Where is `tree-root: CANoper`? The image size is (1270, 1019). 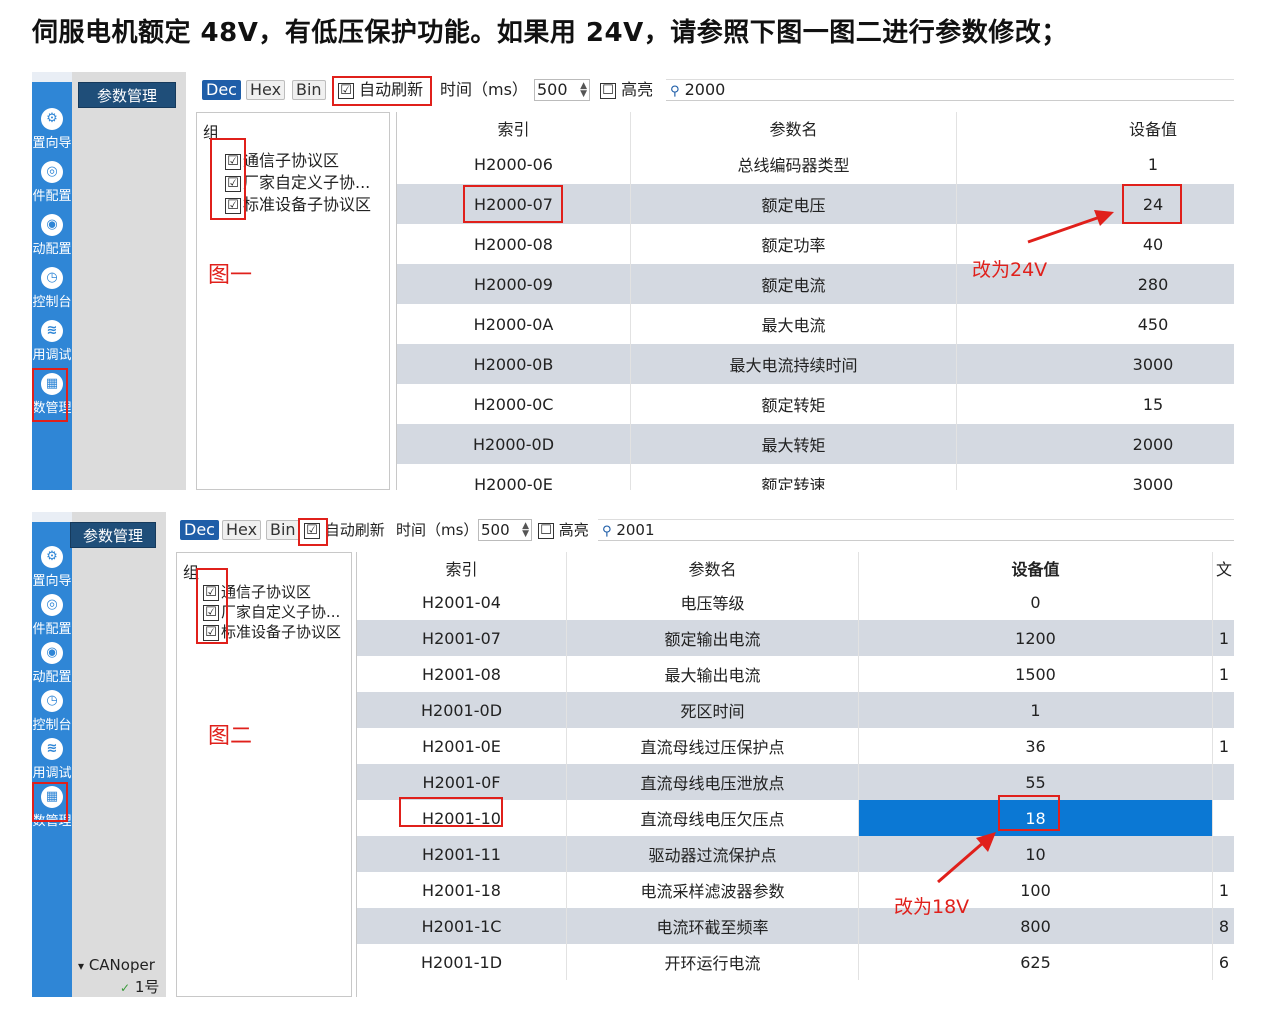 tree-root: CANoper is located at coordinates (122, 965).